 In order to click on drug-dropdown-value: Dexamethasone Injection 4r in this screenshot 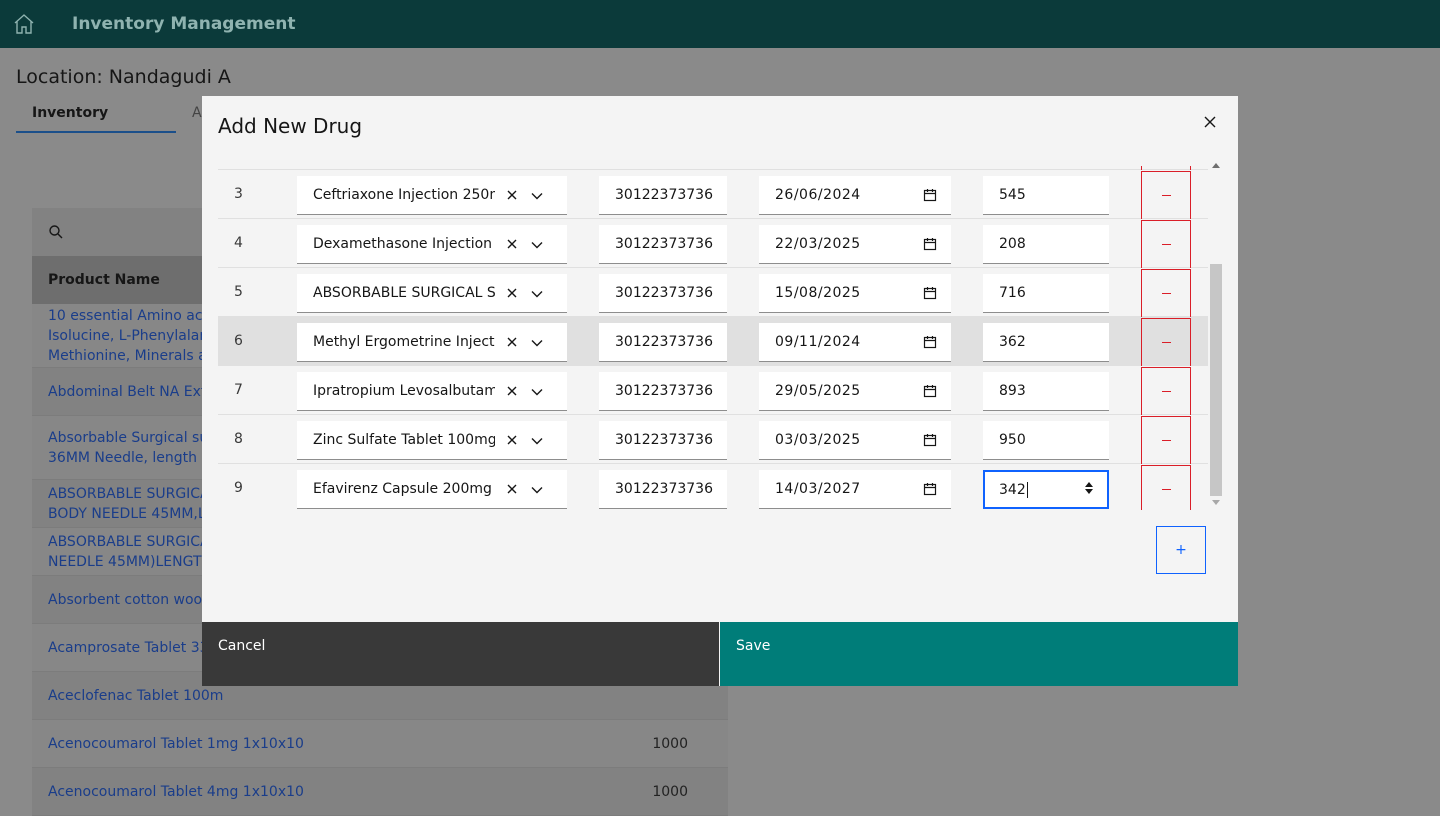, I will do `click(404, 244)`.